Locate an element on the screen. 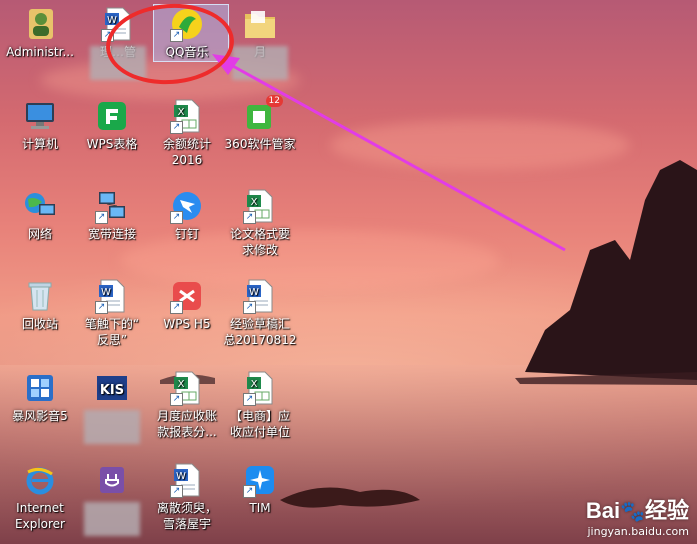  desktop-icon-doc: W ↗ 经验草稿汇 总20170812 is located at coordinates (260, 313).